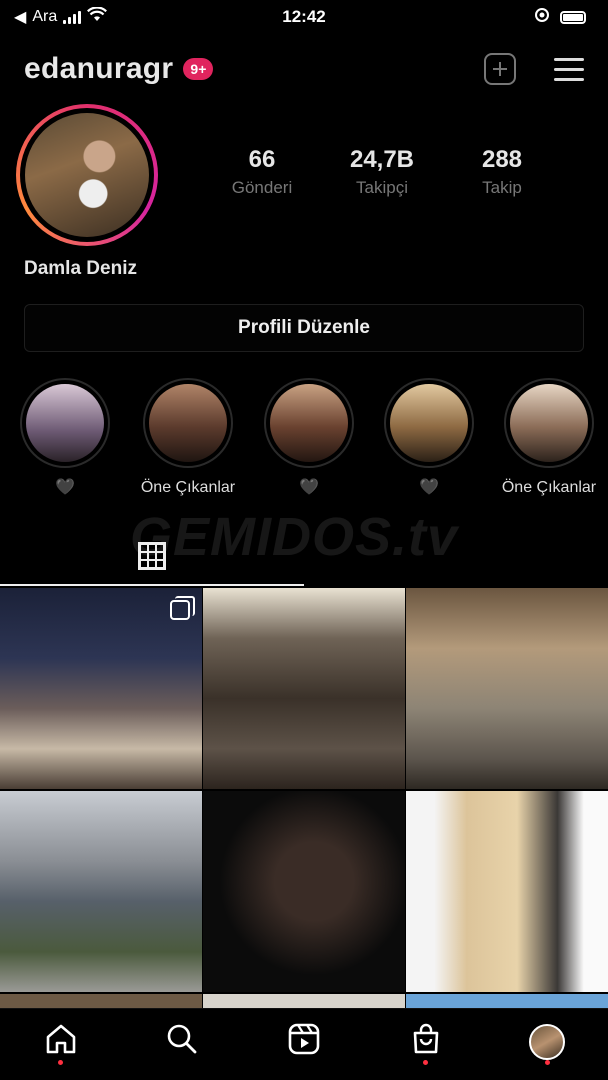  I want to click on menu-icon, so click(569, 69).